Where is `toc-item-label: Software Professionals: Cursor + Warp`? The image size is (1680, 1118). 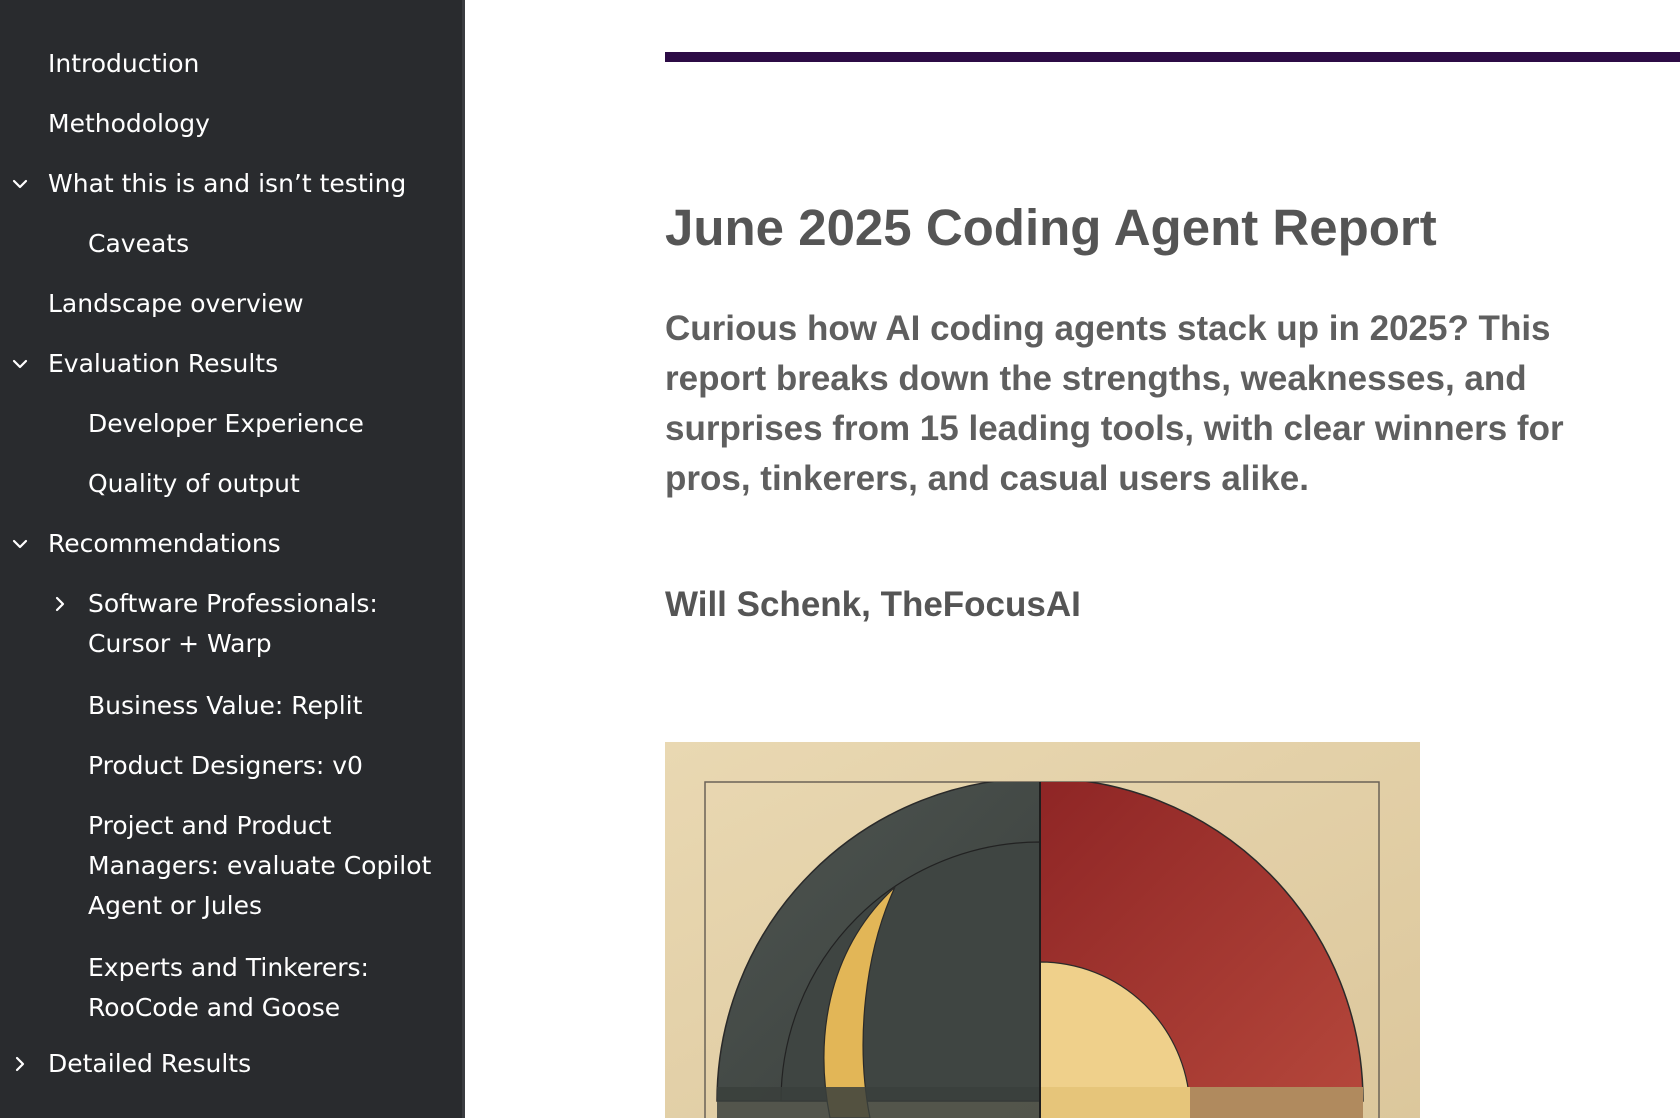
toc-item-label: Software Professionals: Cursor + Warp is located at coordinates (233, 623).